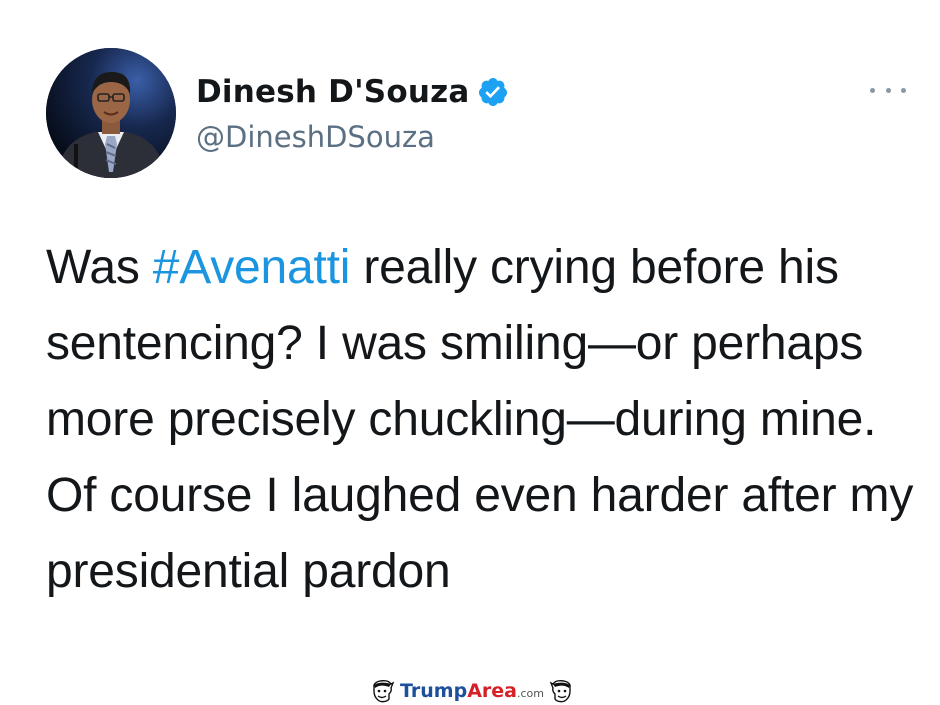  I want to click on watermark-text: TrumpArea.com, so click(472, 691).